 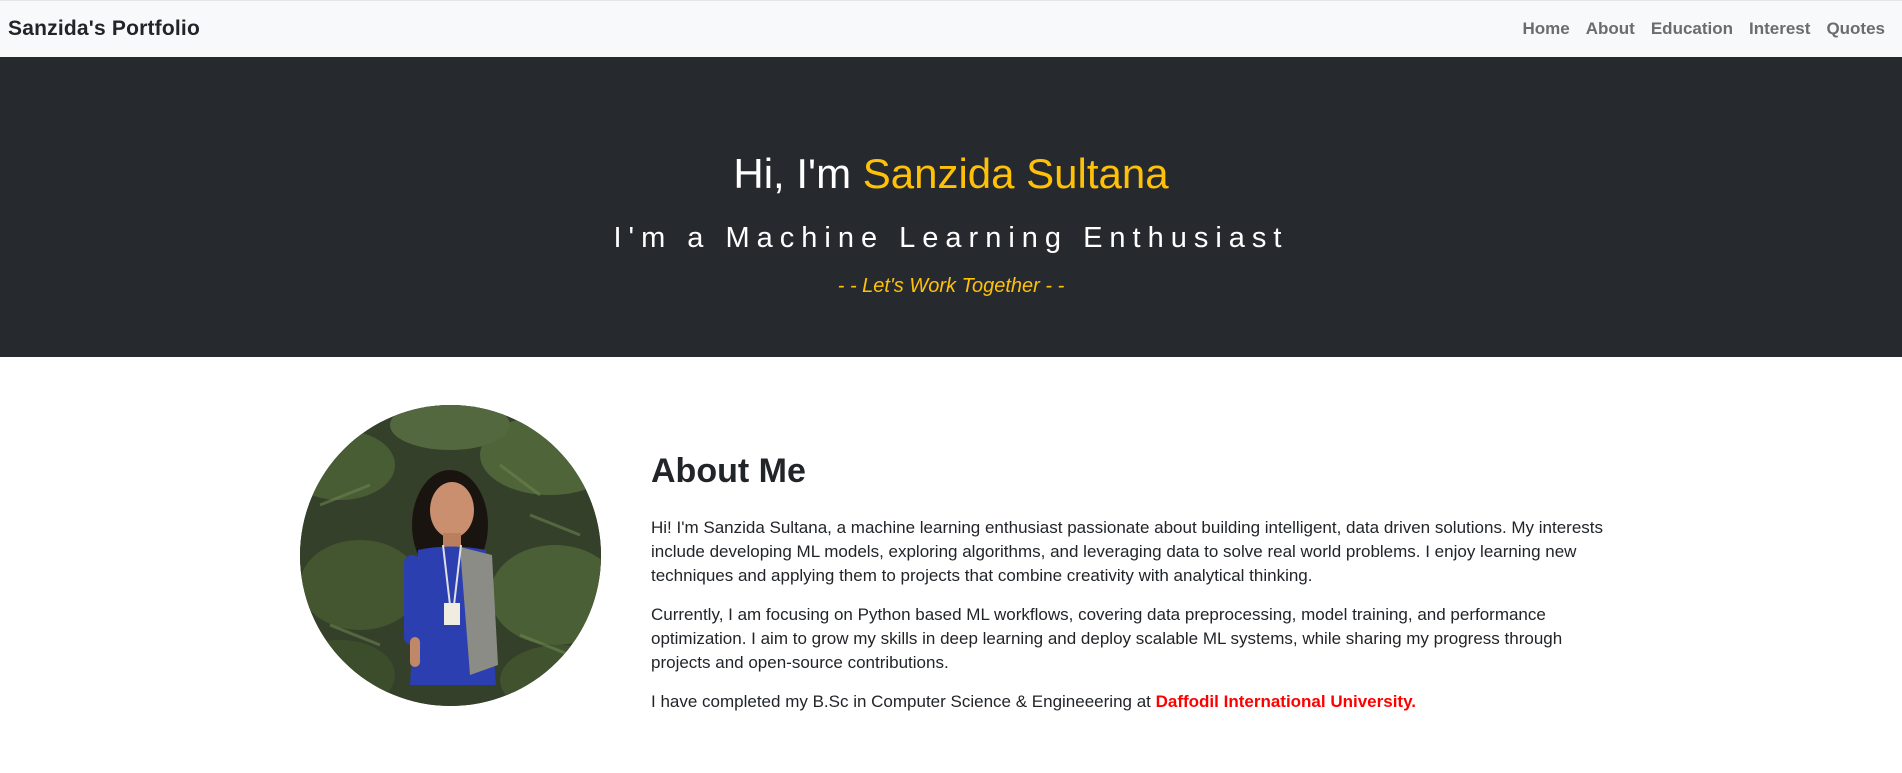 I want to click on hero-subtitle: I'm a Machine Learning Enthusiast, so click(x=951, y=238).